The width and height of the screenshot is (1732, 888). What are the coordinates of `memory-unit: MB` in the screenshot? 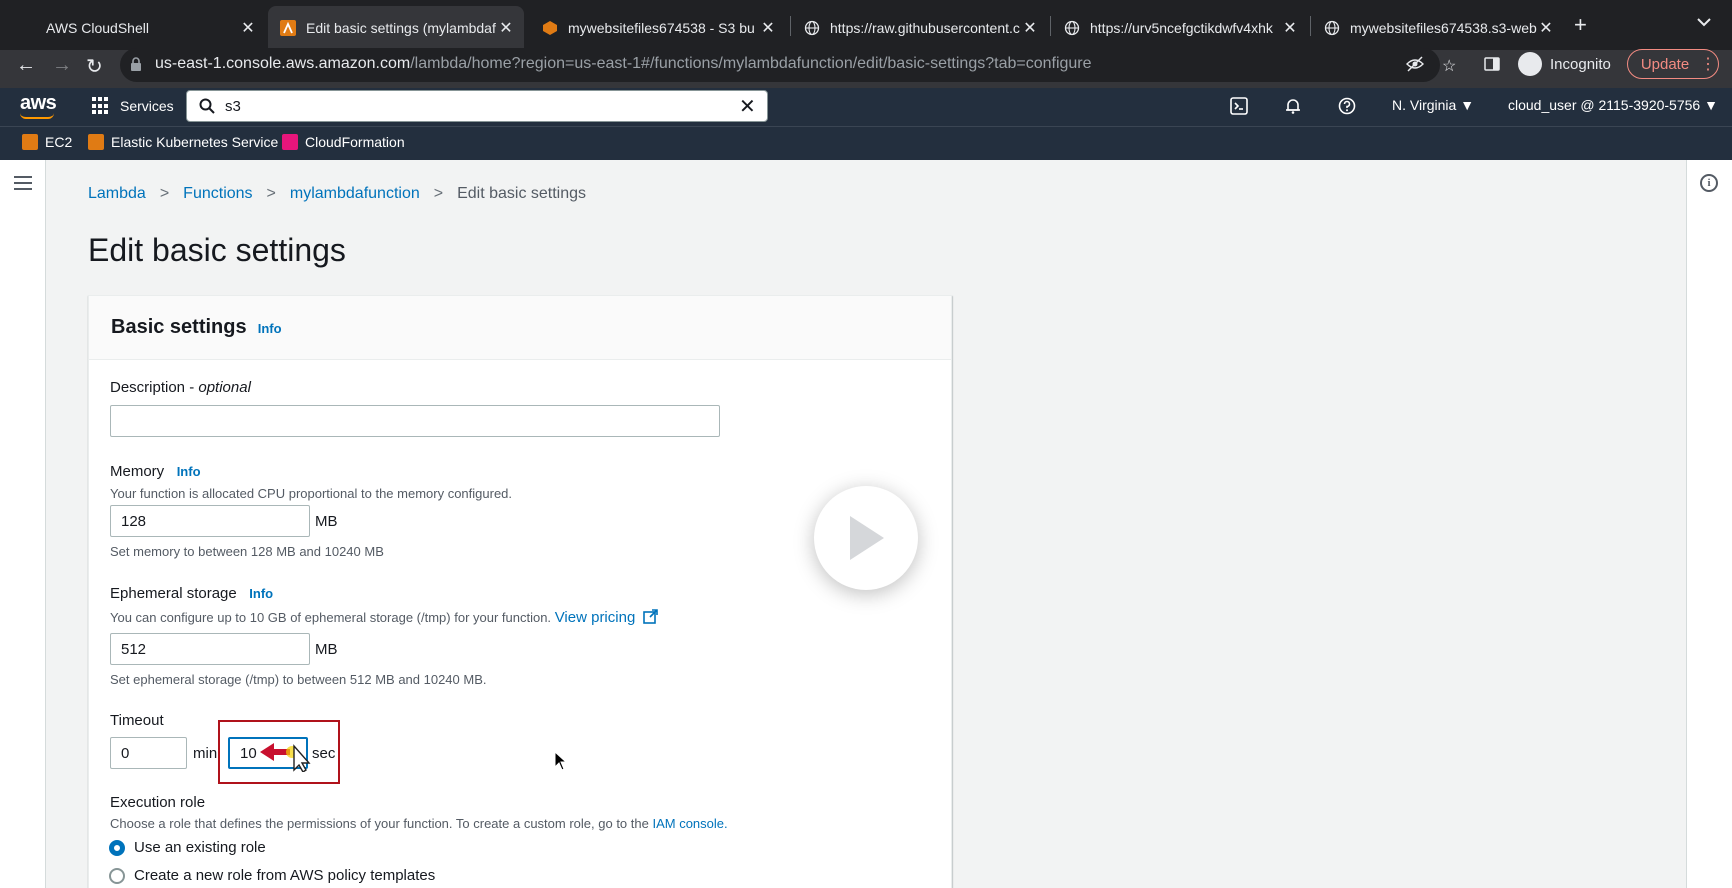 It's located at (326, 521).